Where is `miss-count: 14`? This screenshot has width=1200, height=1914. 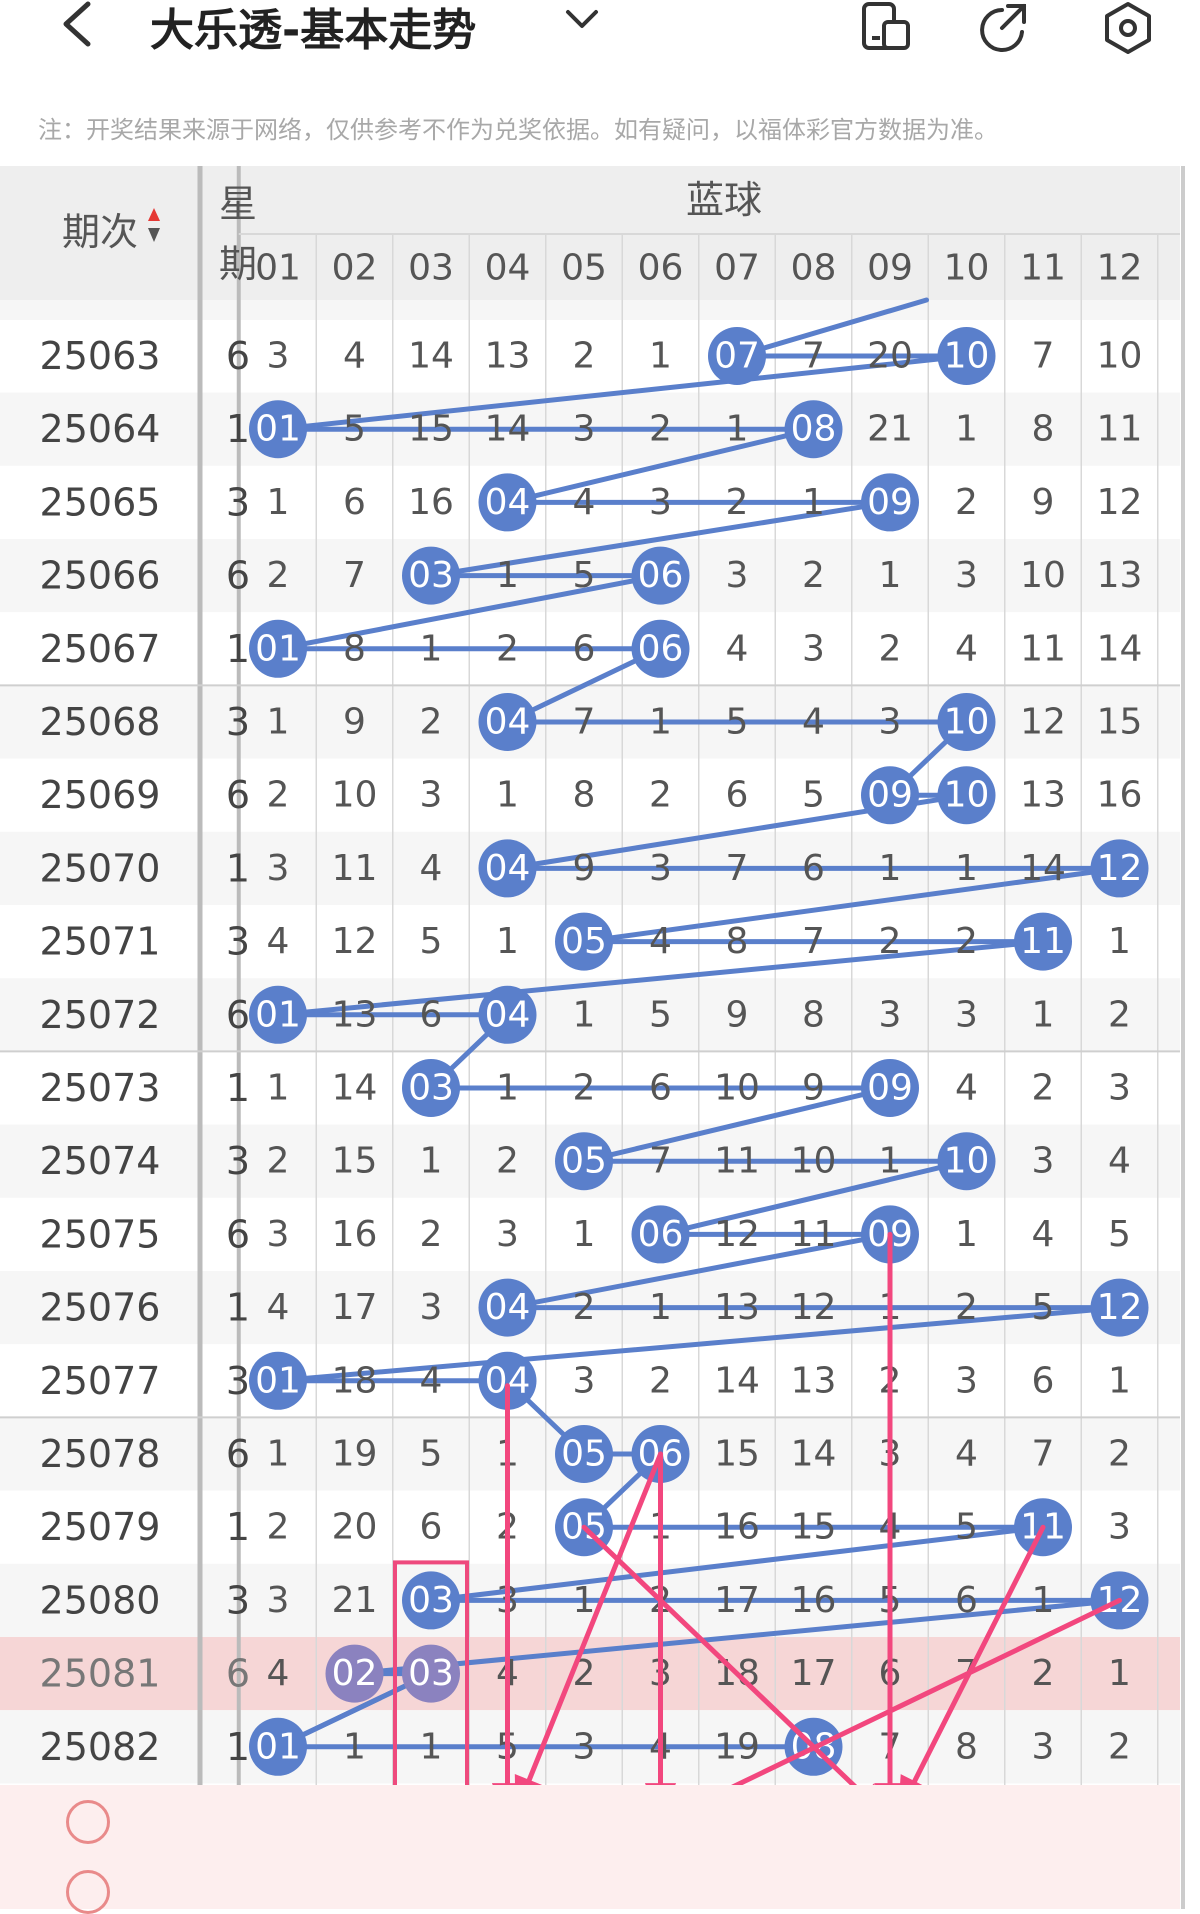 miss-count: 14 is located at coordinates (814, 1454).